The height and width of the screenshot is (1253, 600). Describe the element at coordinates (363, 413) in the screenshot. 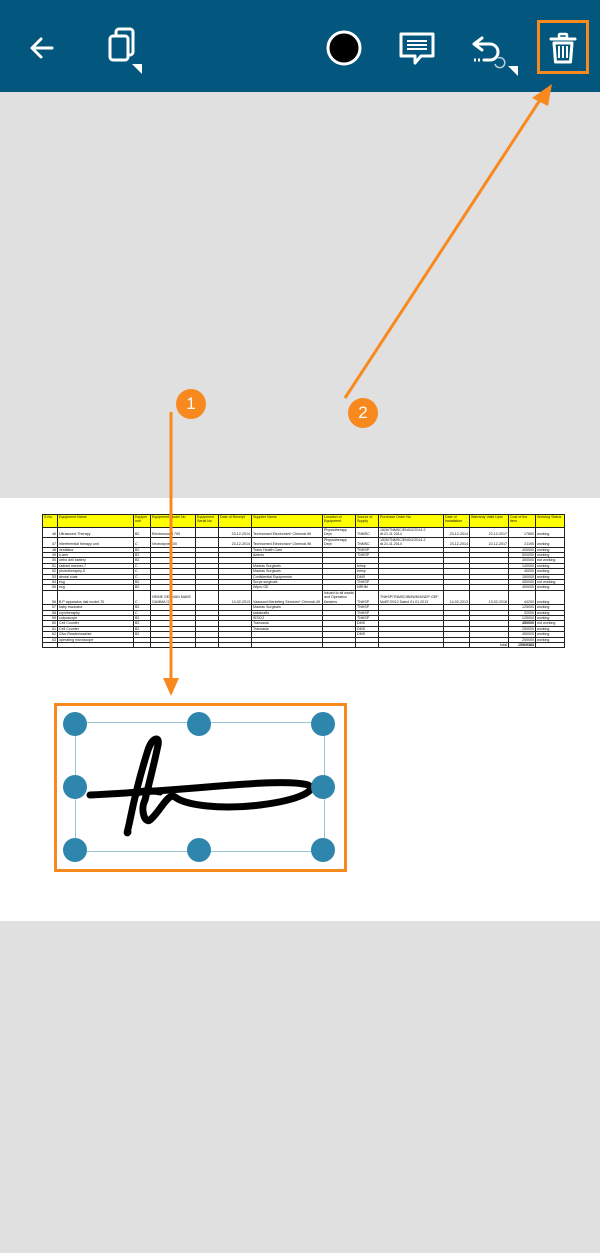

I see `step-badge-2: 2` at that location.